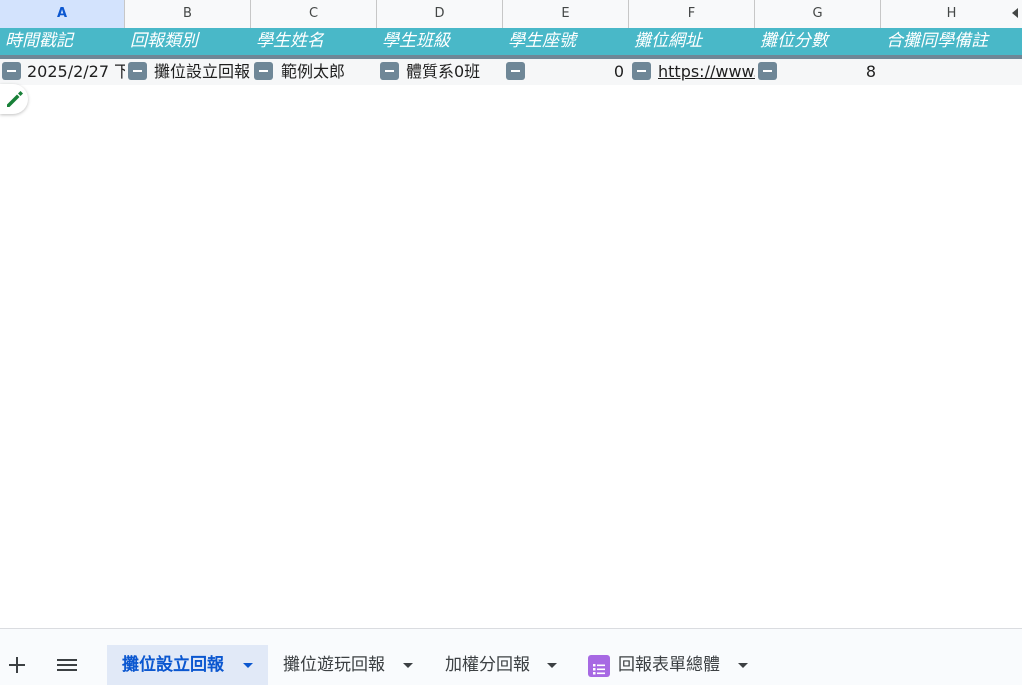 The width and height of the screenshot is (1022, 695). Describe the element at coordinates (566, 41) in the screenshot. I see `header-cell-seat: 學生座號` at that location.